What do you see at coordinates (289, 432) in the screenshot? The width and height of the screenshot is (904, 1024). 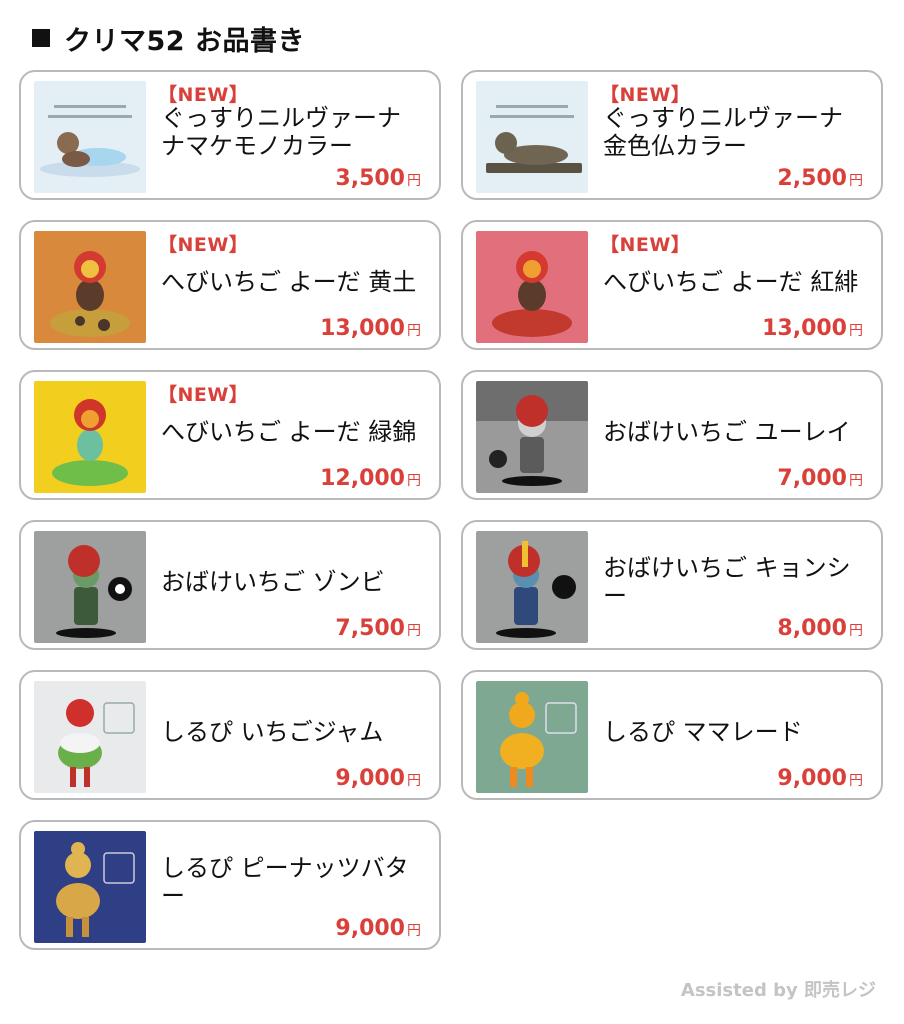 I see `product-name: へびいちご よーだ 緑錦` at bounding box center [289, 432].